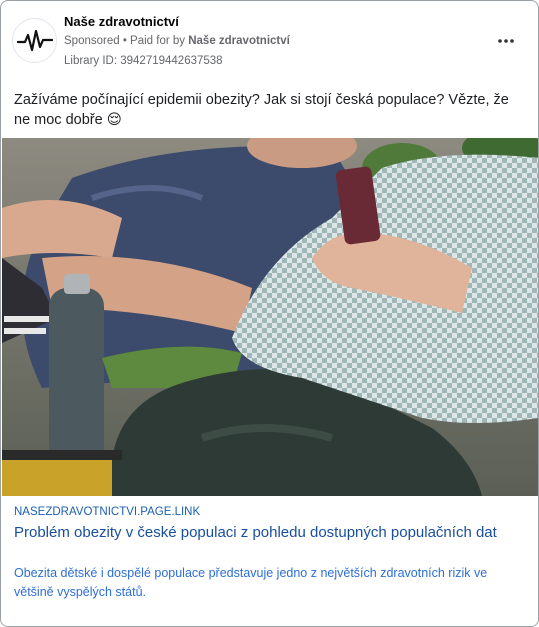 This screenshot has width=539, height=627. What do you see at coordinates (107, 512) in the screenshot?
I see `link-domain: NASEZDRAVOTNICTVI.PAGE.LINK` at bounding box center [107, 512].